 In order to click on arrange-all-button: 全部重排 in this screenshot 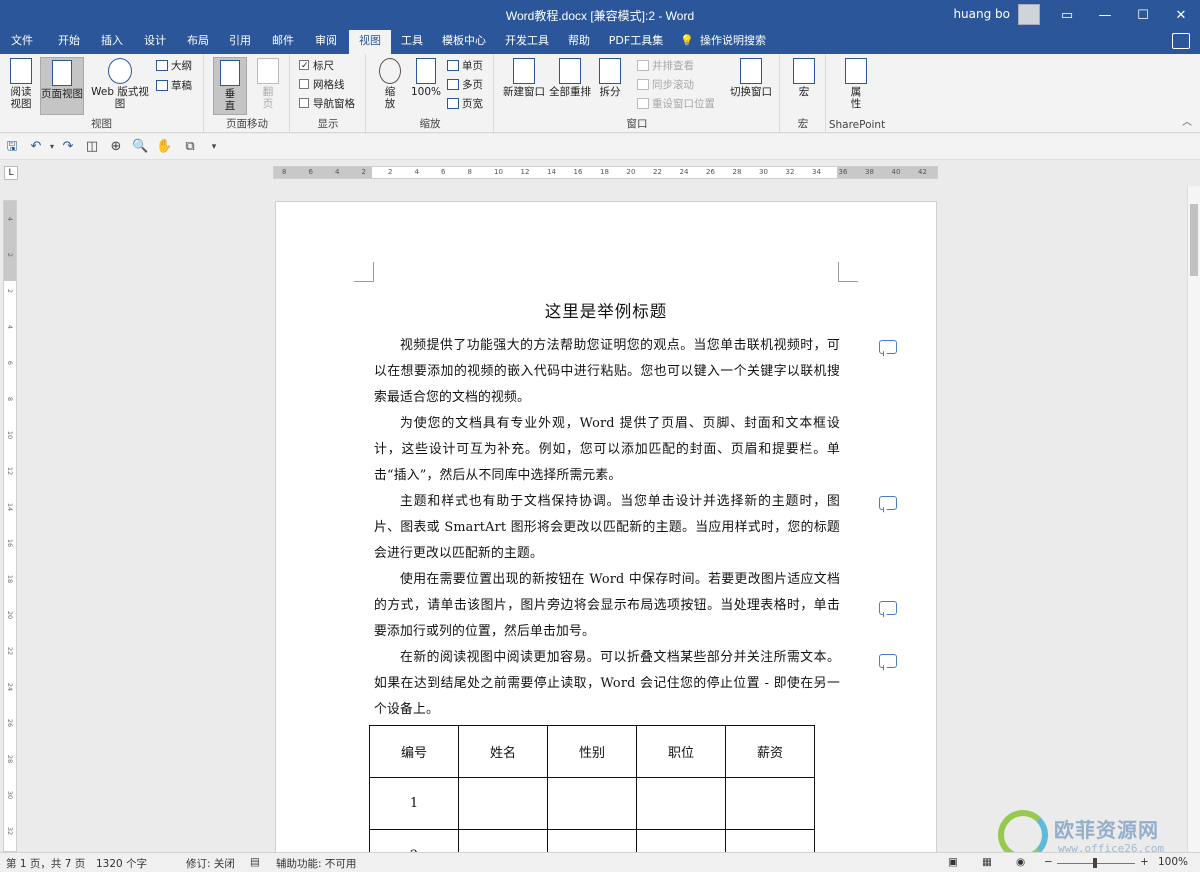, I will do `click(570, 78)`.